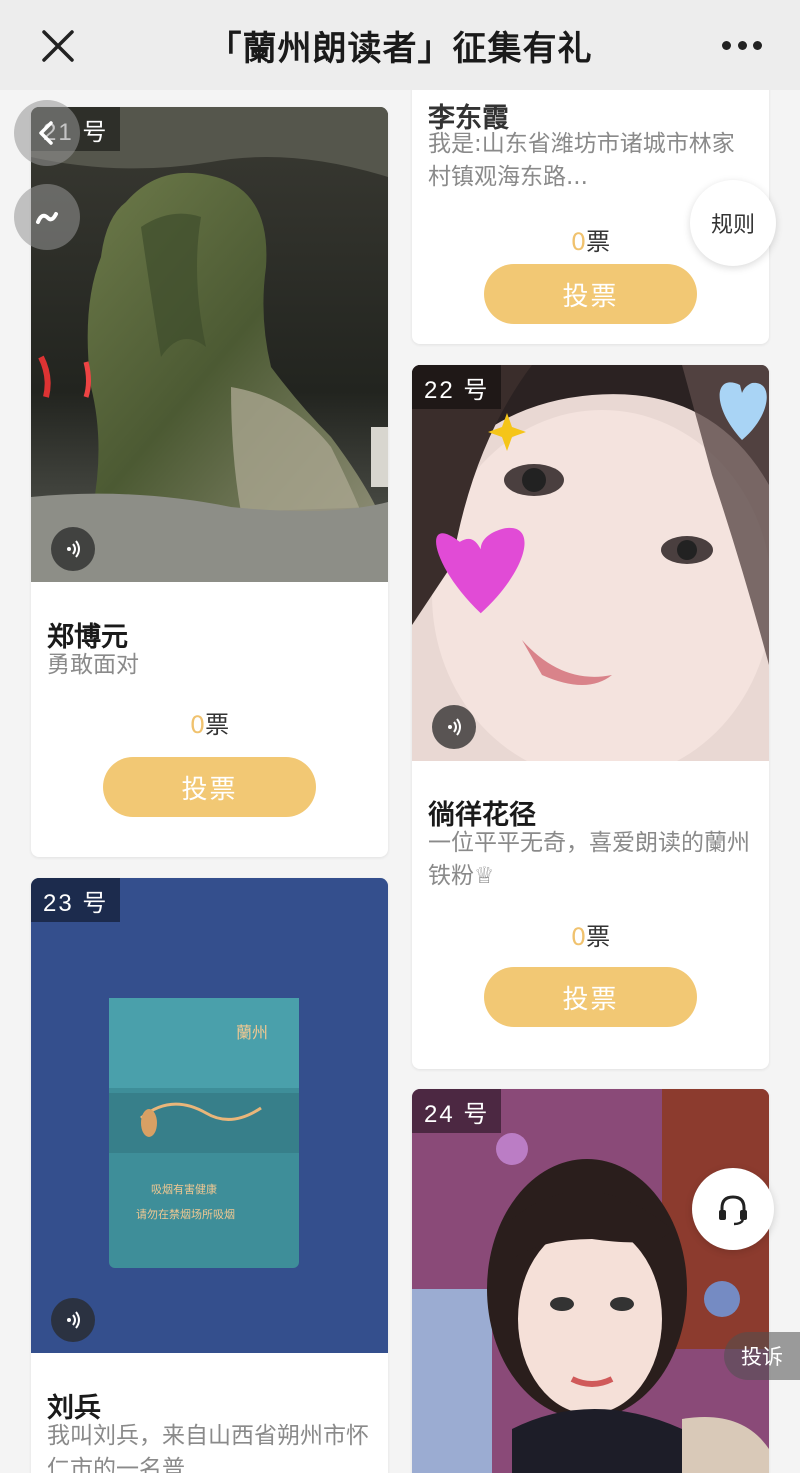 The width and height of the screenshot is (800, 1473). What do you see at coordinates (457, 1111) in the screenshot?
I see `entry-number-badge: 24 号` at bounding box center [457, 1111].